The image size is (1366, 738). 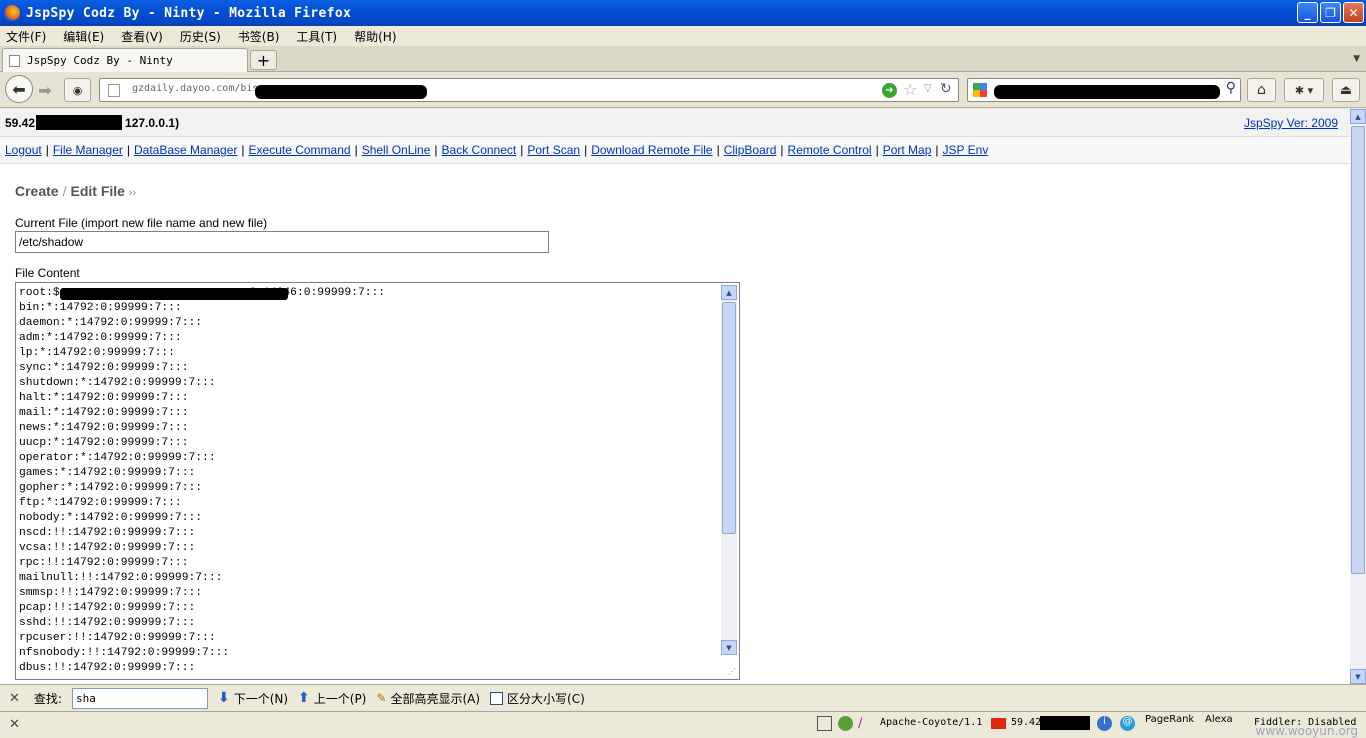 What do you see at coordinates (1358, 350) in the screenshot?
I see `page-scroll-thumb` at bounding box center [1358, 350].